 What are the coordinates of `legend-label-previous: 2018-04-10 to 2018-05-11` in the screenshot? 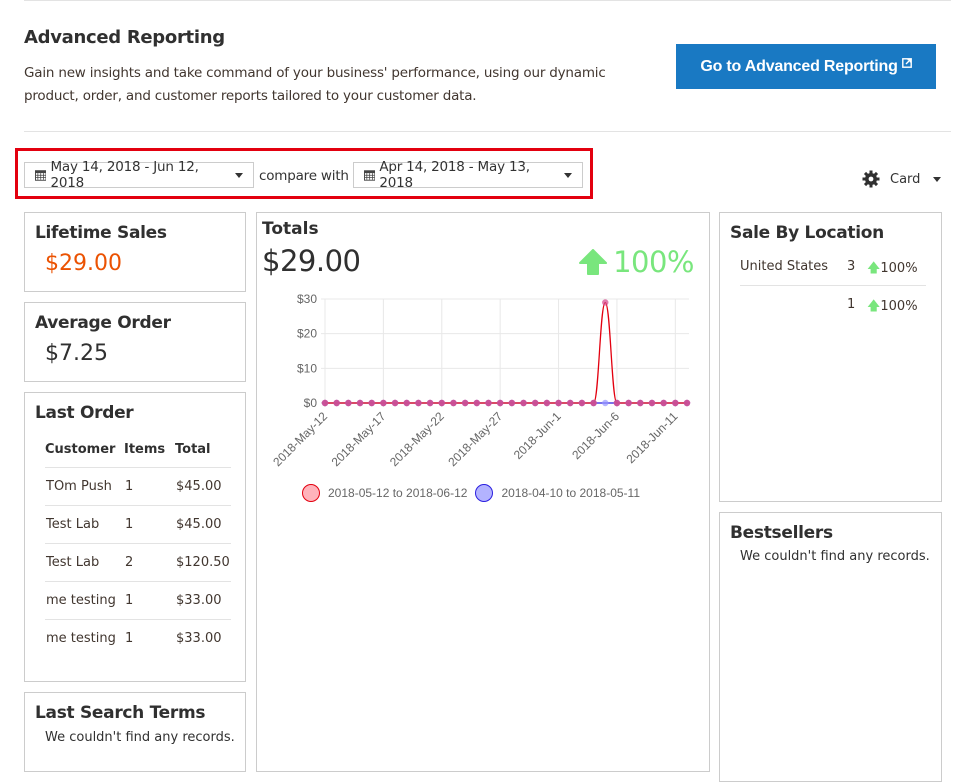 It's located at (571, 493).